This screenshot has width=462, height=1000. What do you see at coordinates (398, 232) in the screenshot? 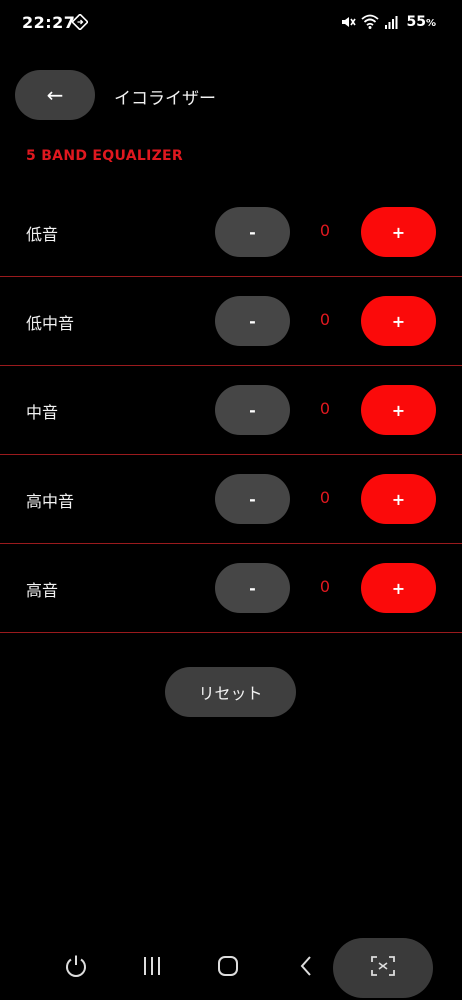
I see `bass-plus-button: +` at bounding box center [398, 232].